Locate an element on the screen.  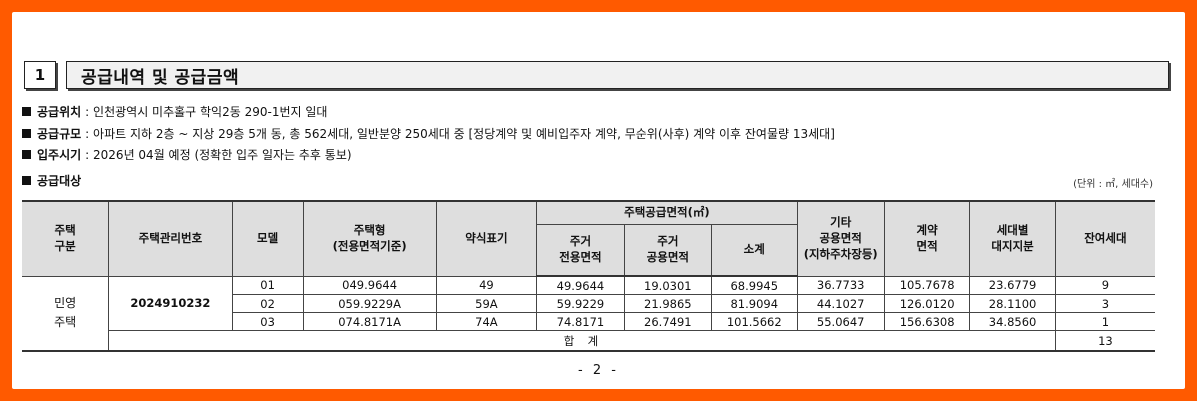
cell-other-common: 55.0647 is located at coordinates (840, 321).